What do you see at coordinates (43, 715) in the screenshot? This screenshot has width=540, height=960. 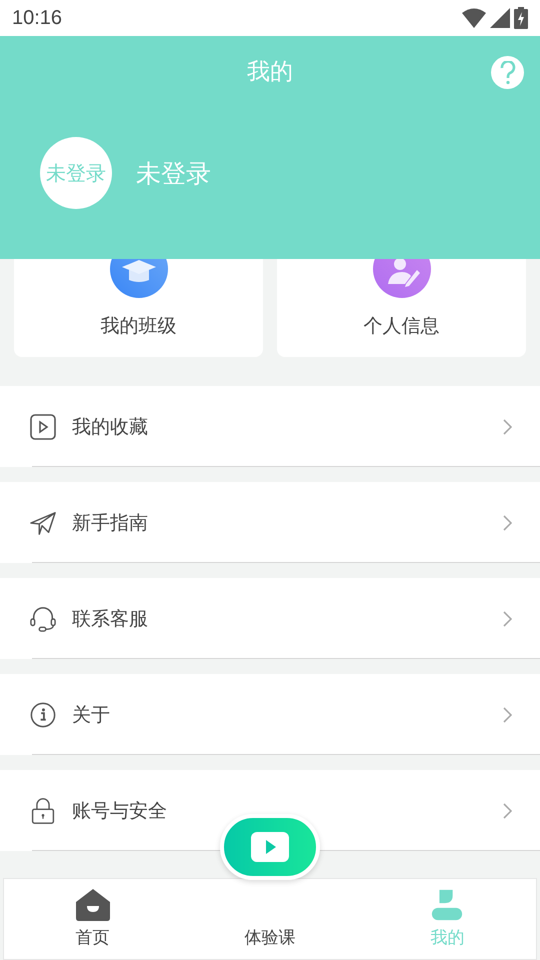 I see `info-icon` at bounding box center [43, 715].